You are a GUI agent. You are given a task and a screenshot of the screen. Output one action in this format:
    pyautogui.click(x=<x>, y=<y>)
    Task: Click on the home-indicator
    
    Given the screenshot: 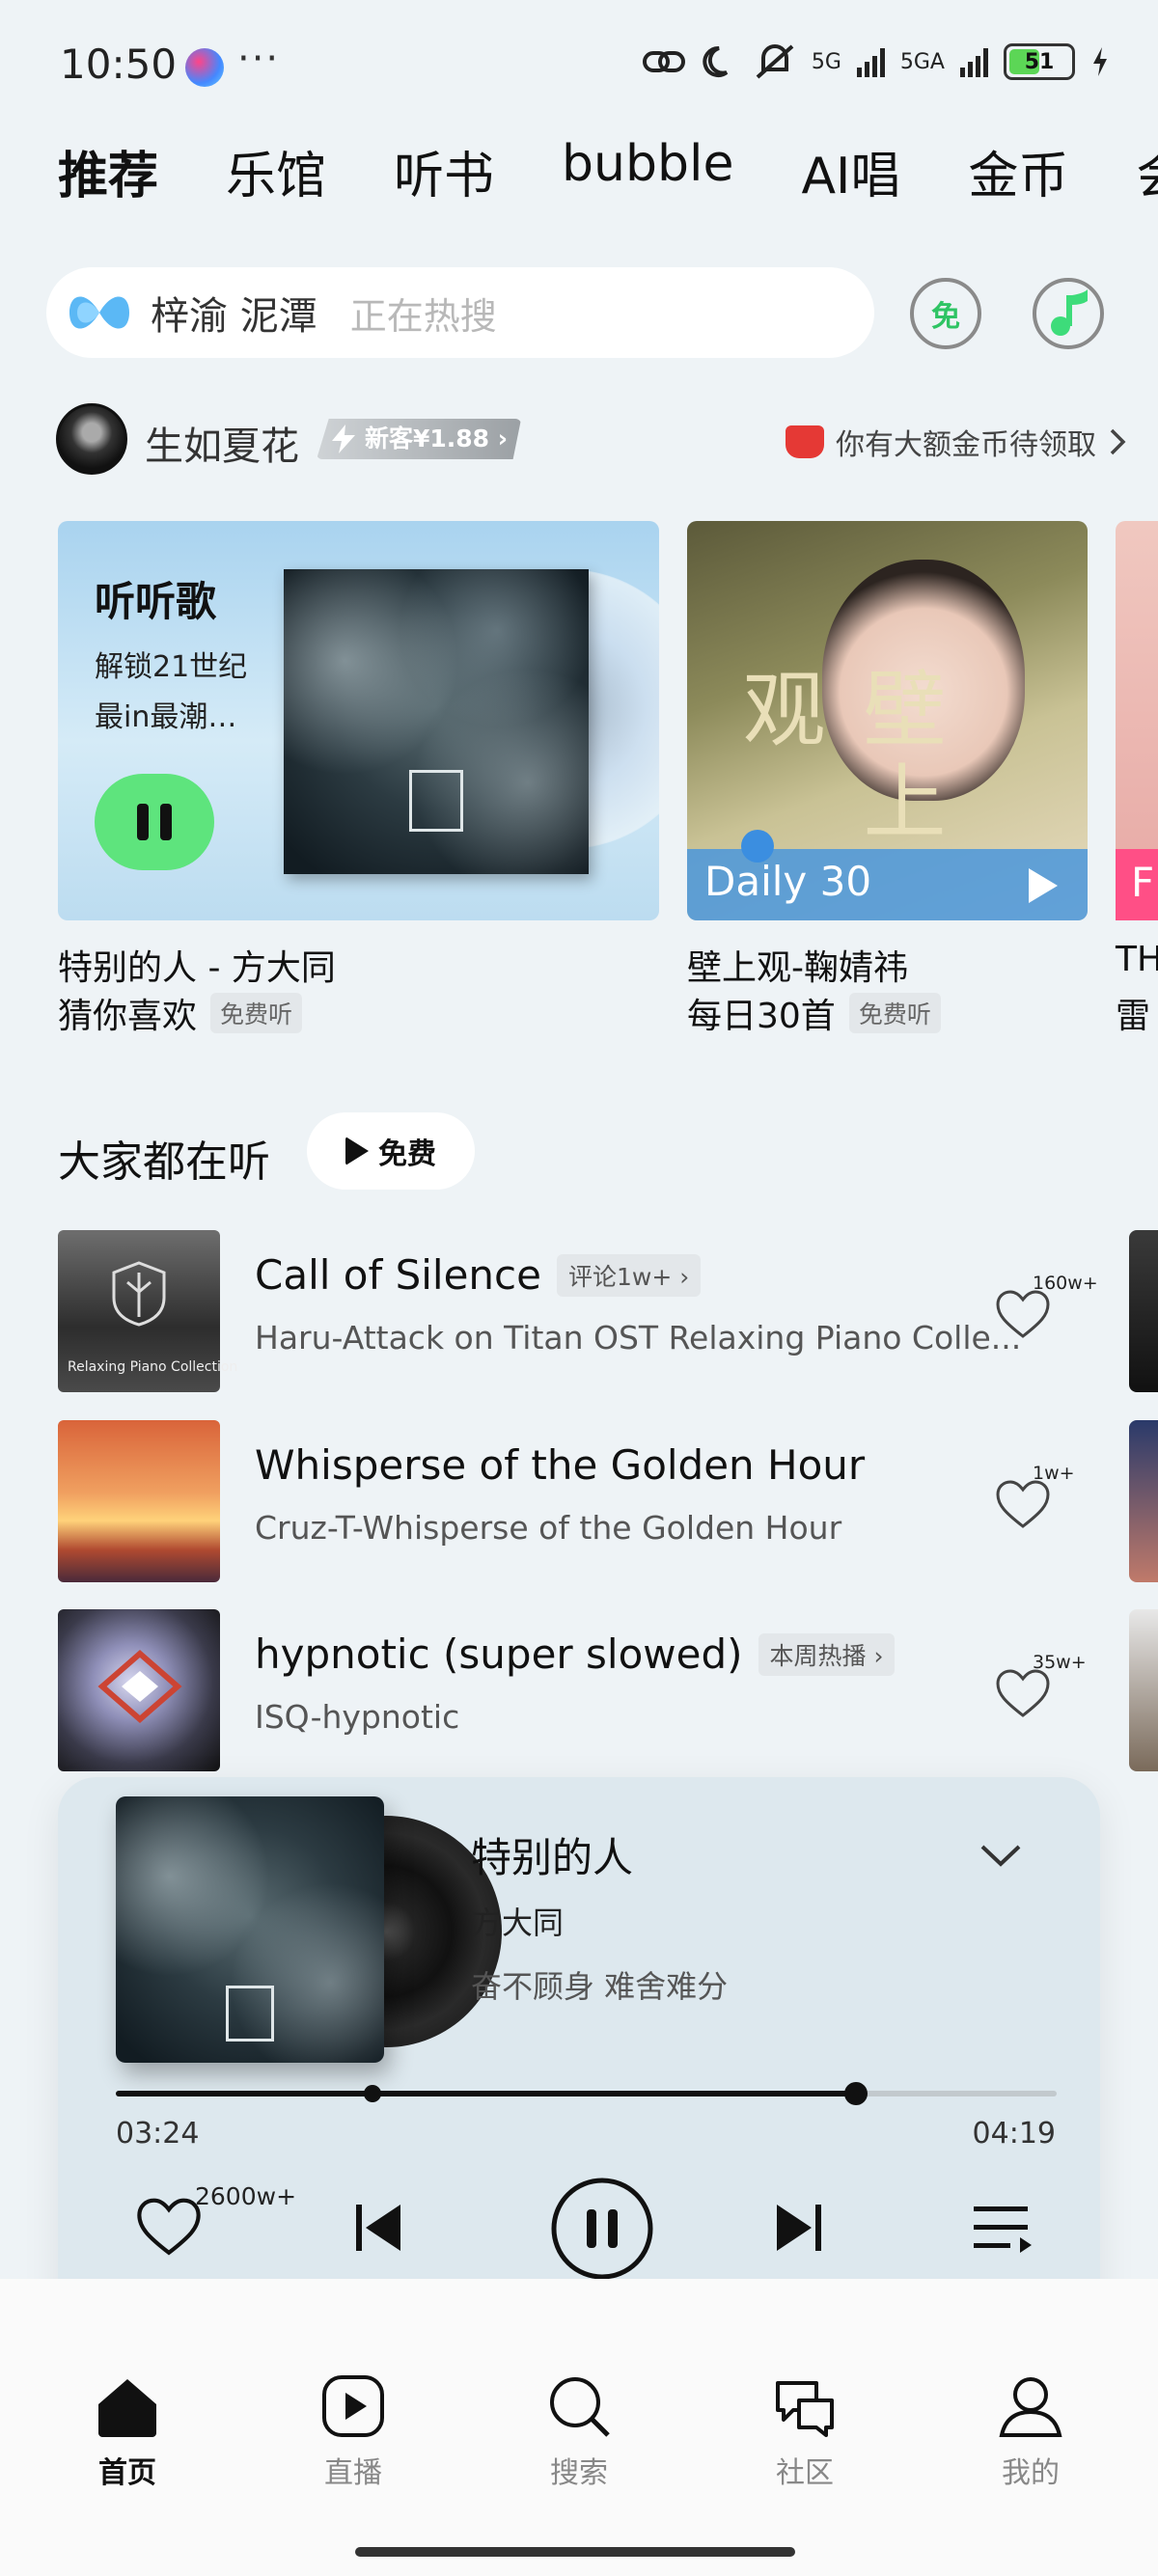 What is the action you would take?
    pyautogui.click(x=575, y=2552)
    